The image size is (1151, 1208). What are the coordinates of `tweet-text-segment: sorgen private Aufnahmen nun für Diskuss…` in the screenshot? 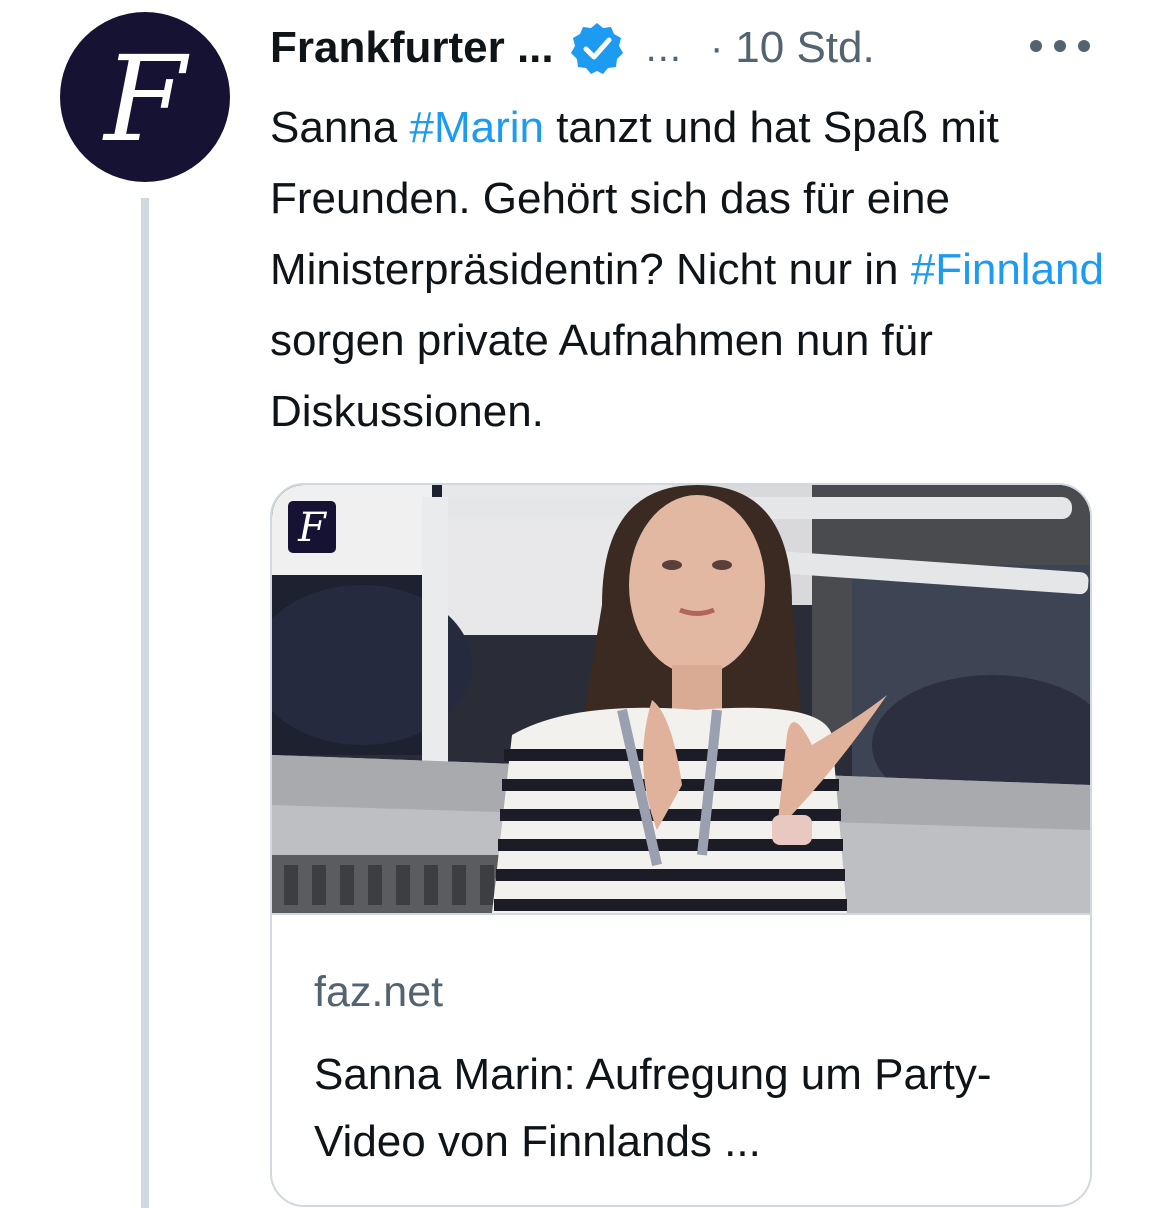 It's located at (601, 376).